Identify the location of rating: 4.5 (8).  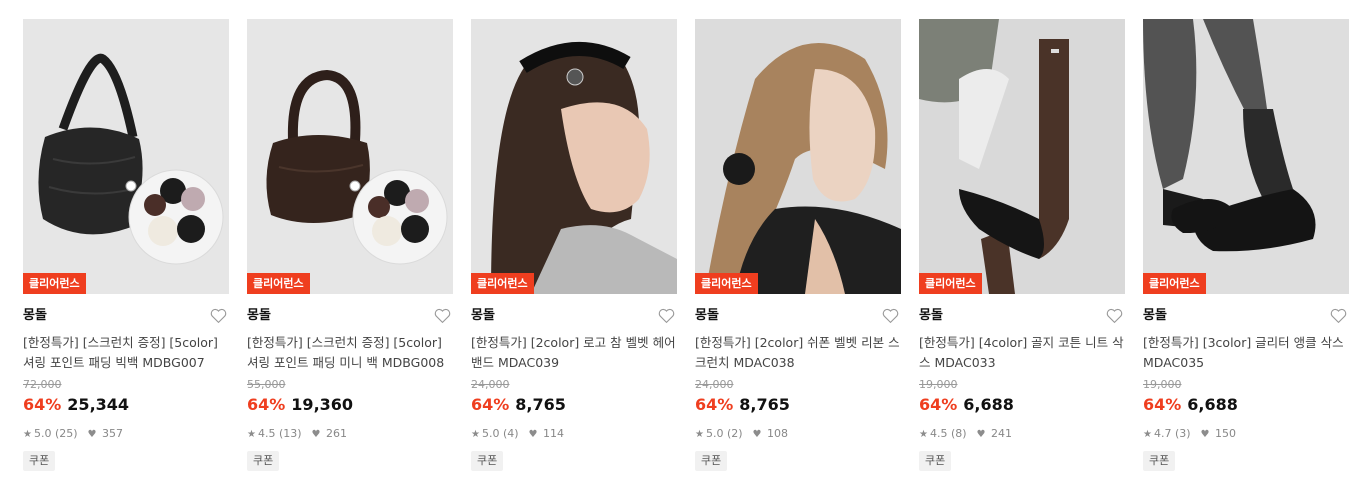
(948, 433).